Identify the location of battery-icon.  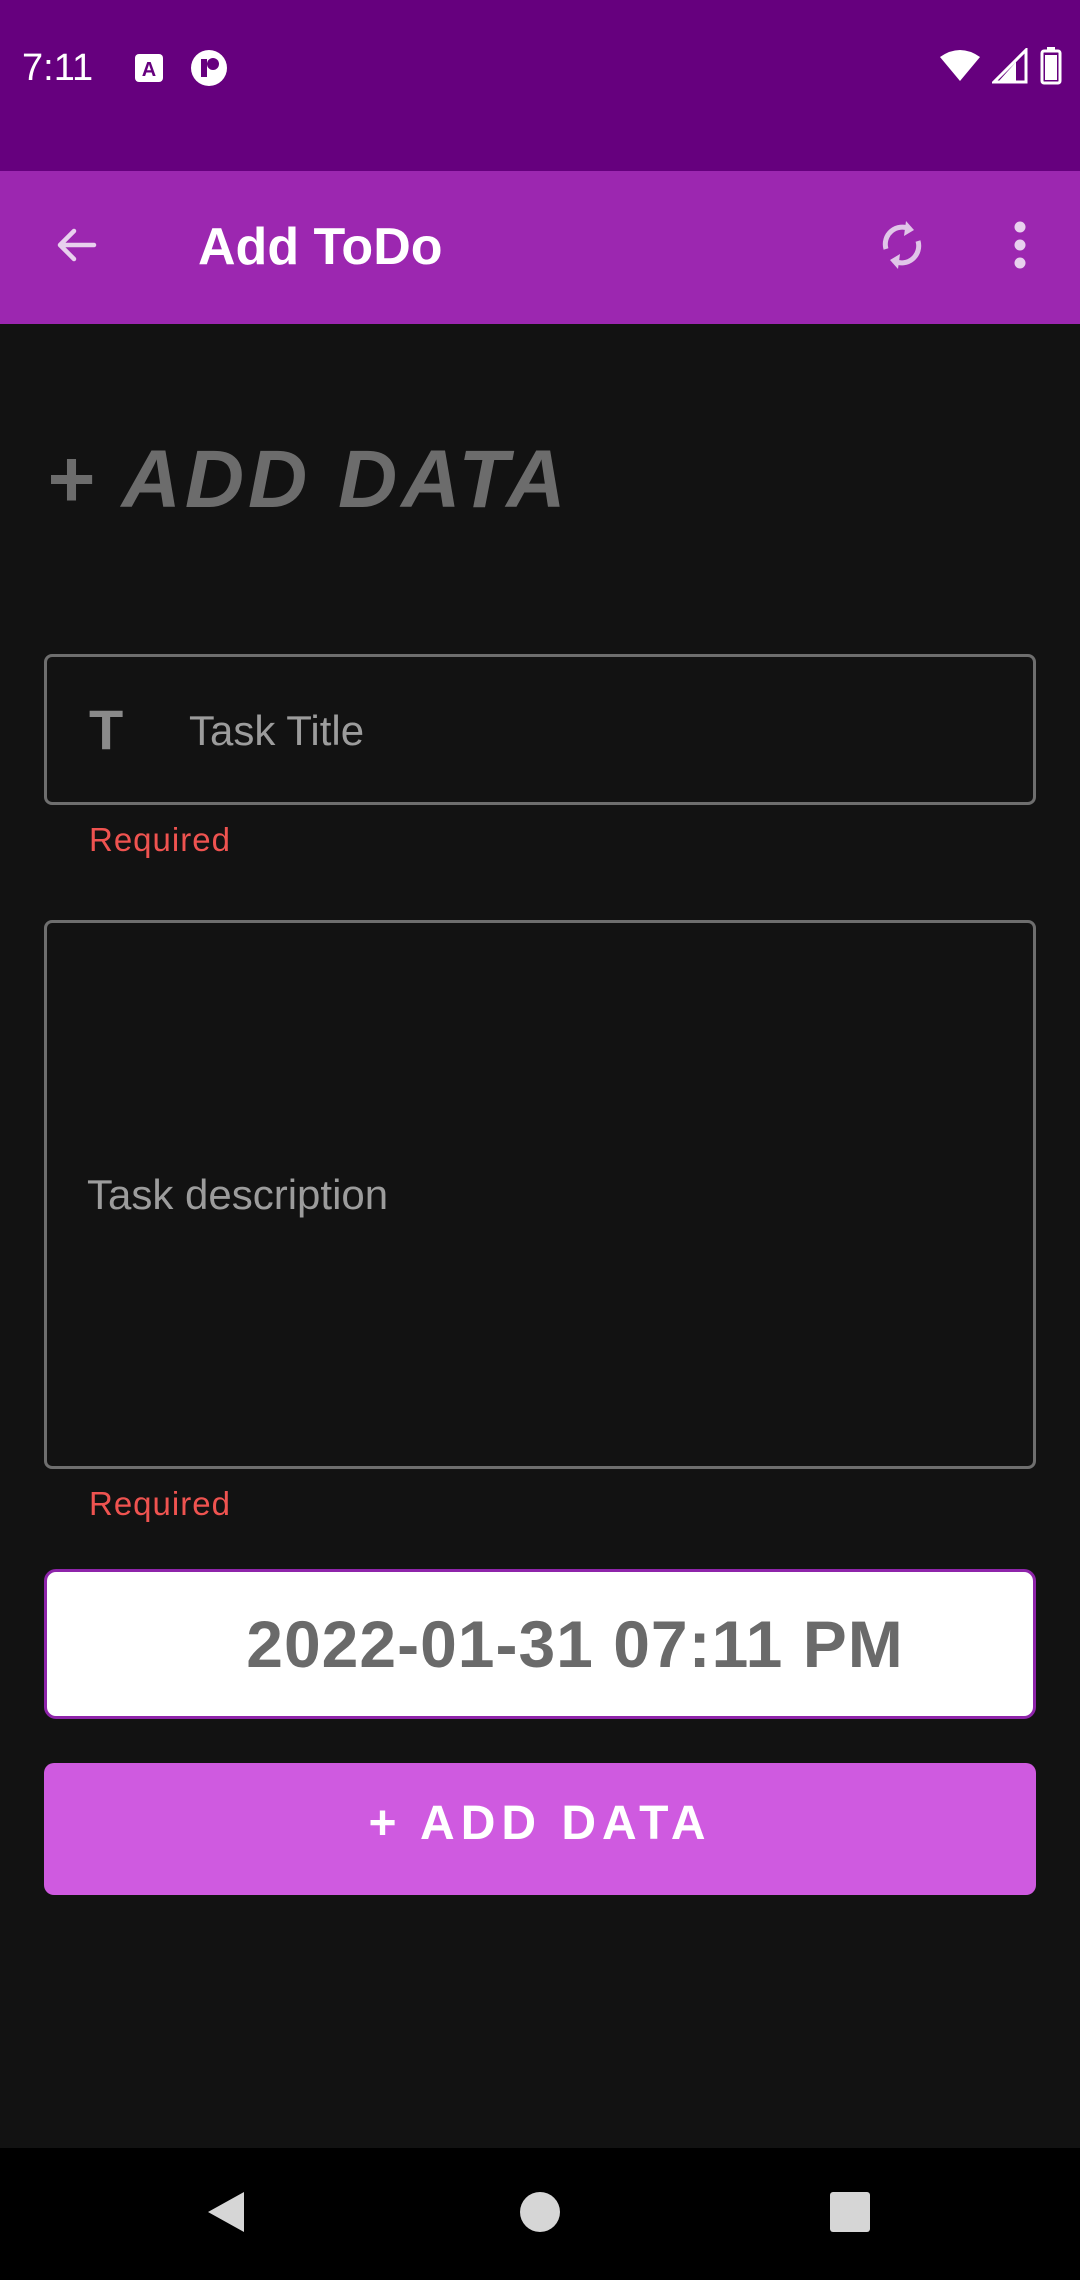
(1051, 68).